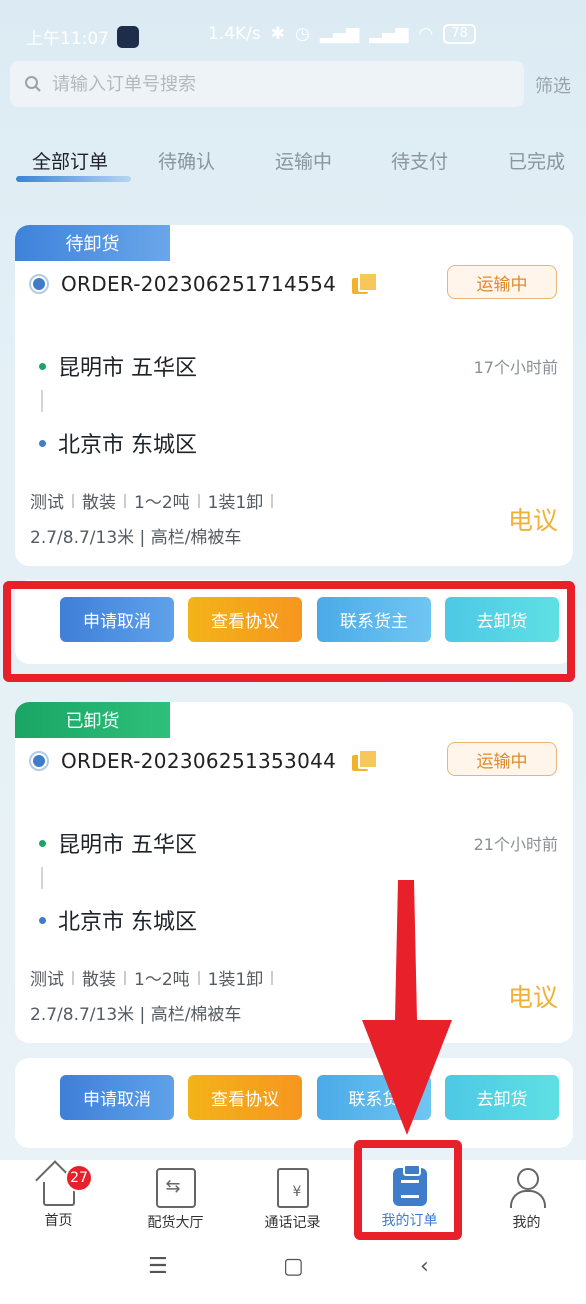 The image size is (586, 1304). I want to click on system-navigation-bar: ☰ ▢ ‹, so click(293, 1272).